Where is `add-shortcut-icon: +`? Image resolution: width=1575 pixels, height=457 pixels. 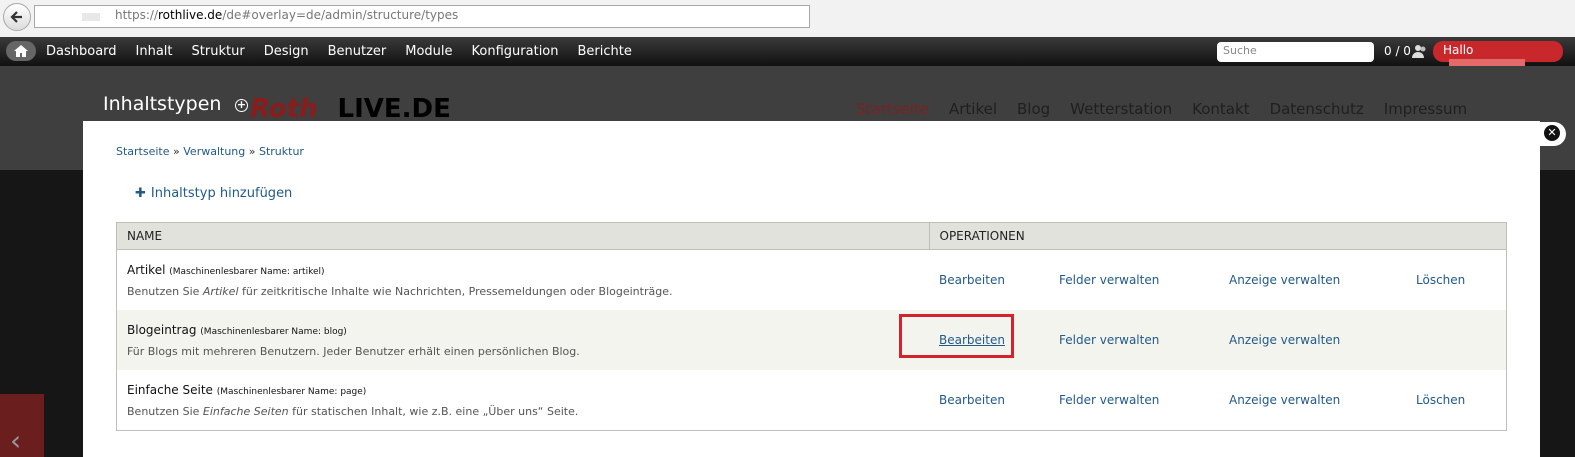 add-shortcut-icon: + is located at coordinates (241, 105).